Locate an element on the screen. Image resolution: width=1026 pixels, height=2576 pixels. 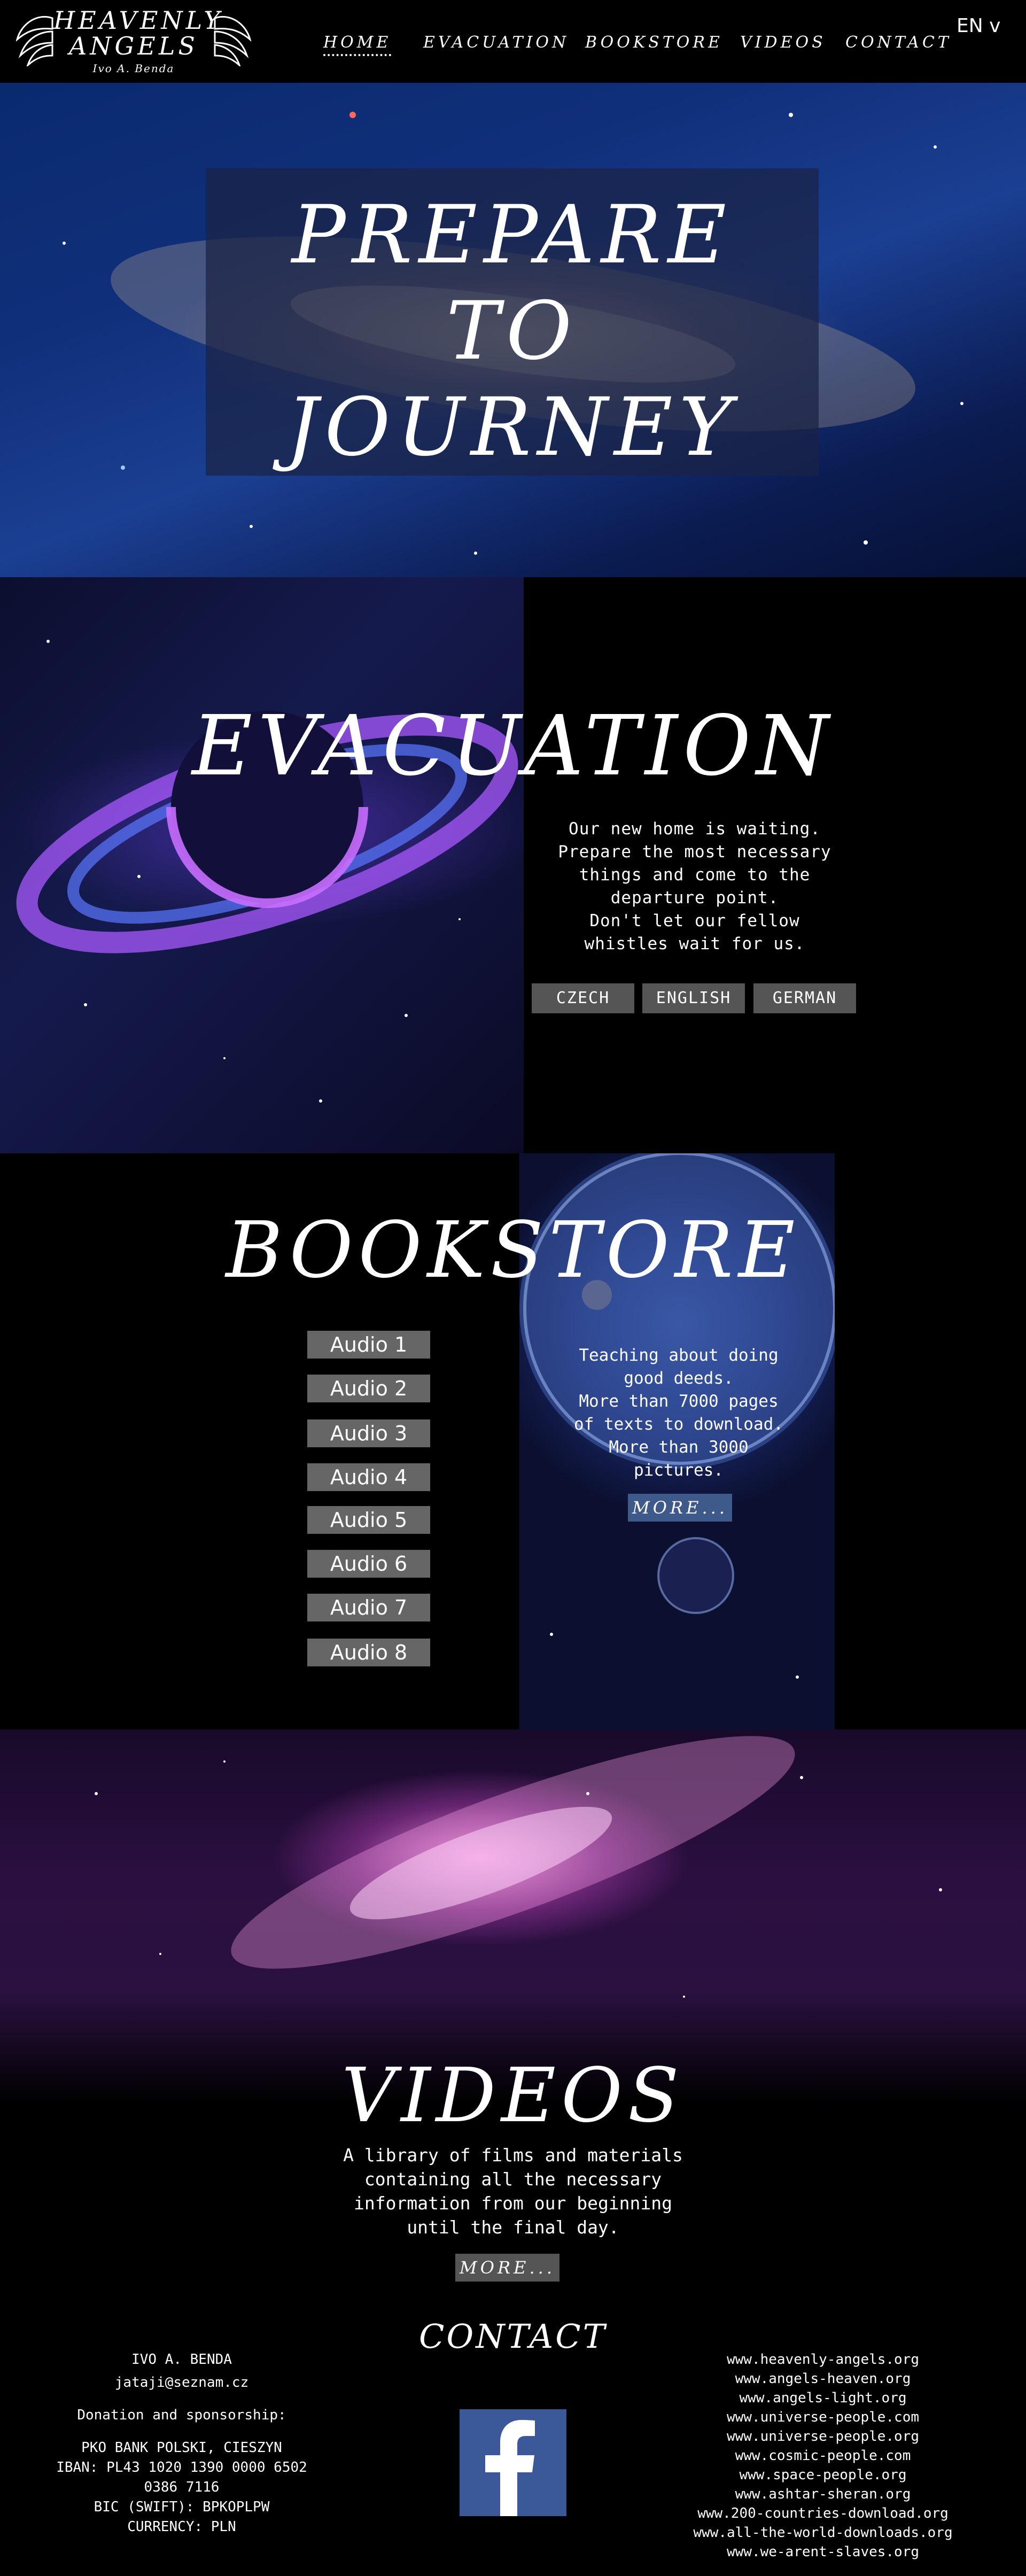
nebula-image is located at coordinates (513, 1916).